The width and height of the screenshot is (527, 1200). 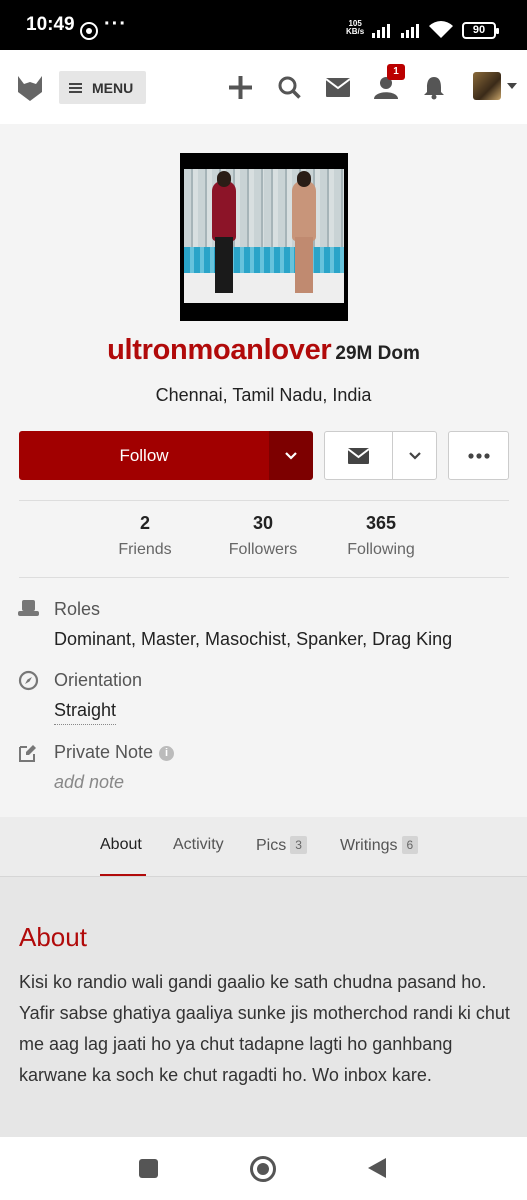 I want to click on android-nav-bar, so click(x=263, y=1168).